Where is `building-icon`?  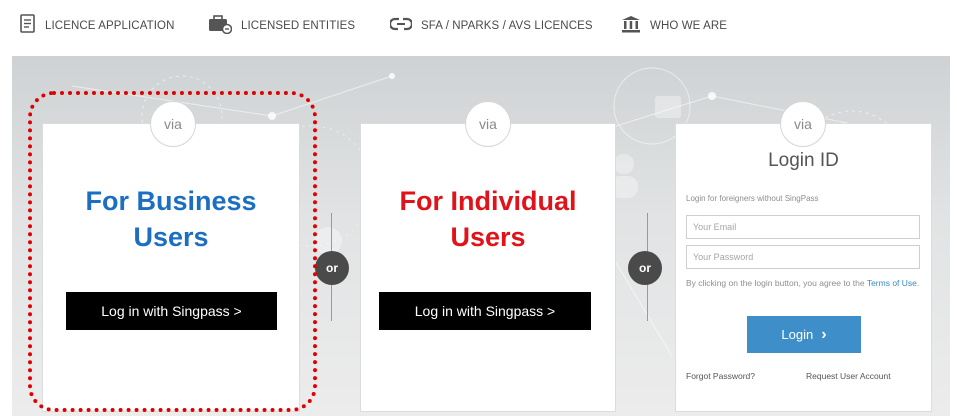 building-icon is located at coordinates (631, 26).